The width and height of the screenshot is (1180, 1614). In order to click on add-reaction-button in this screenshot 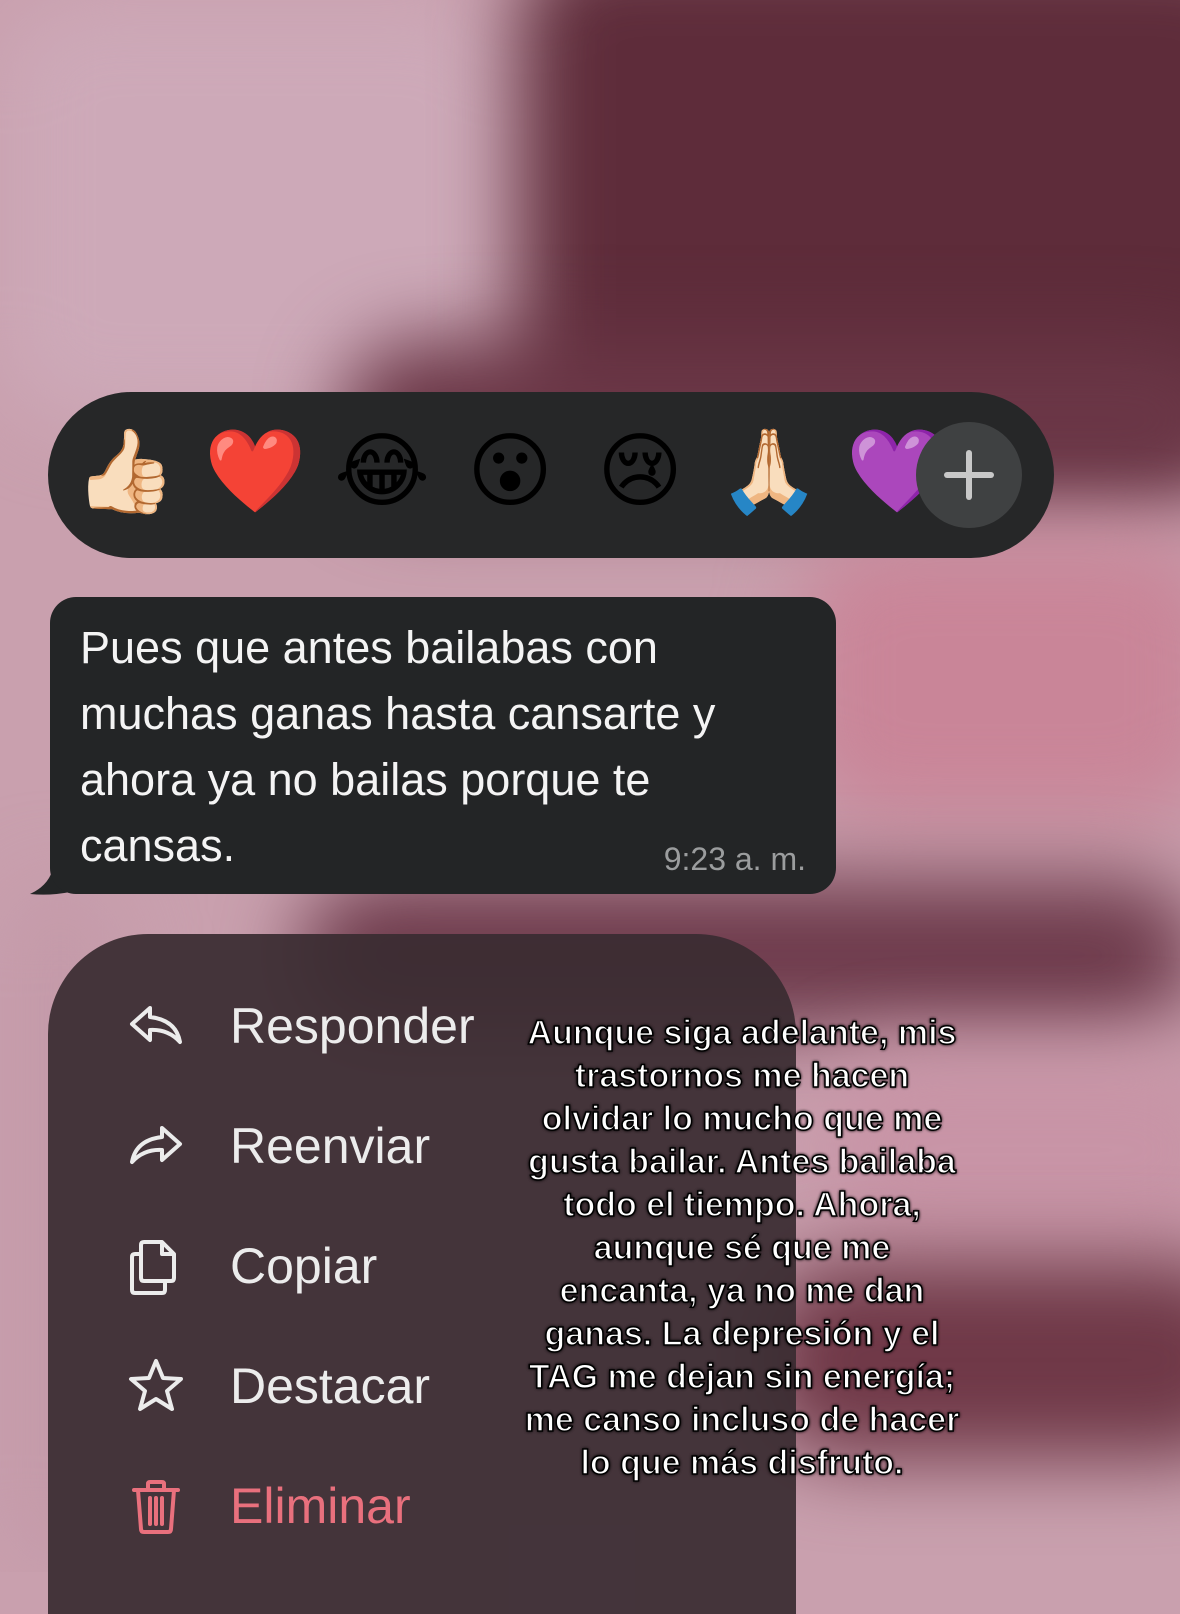, I will do `click(969, 475)`.